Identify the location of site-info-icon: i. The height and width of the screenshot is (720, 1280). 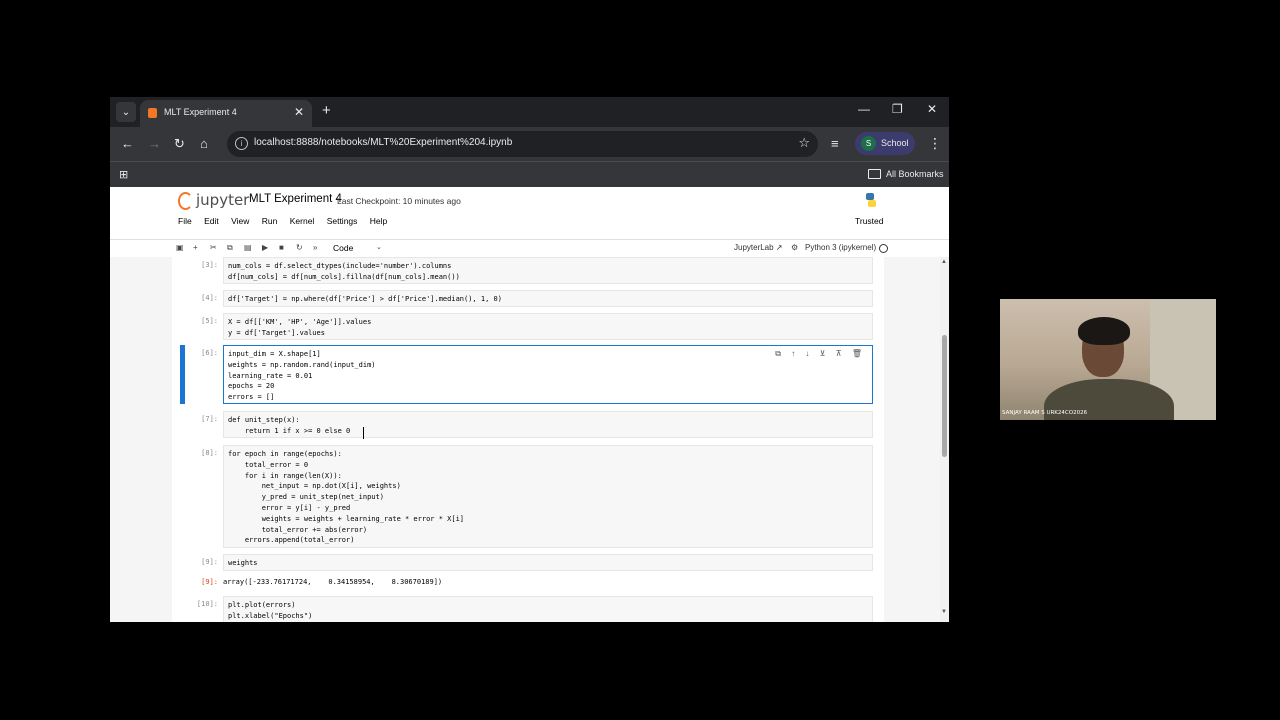
(241, 143).